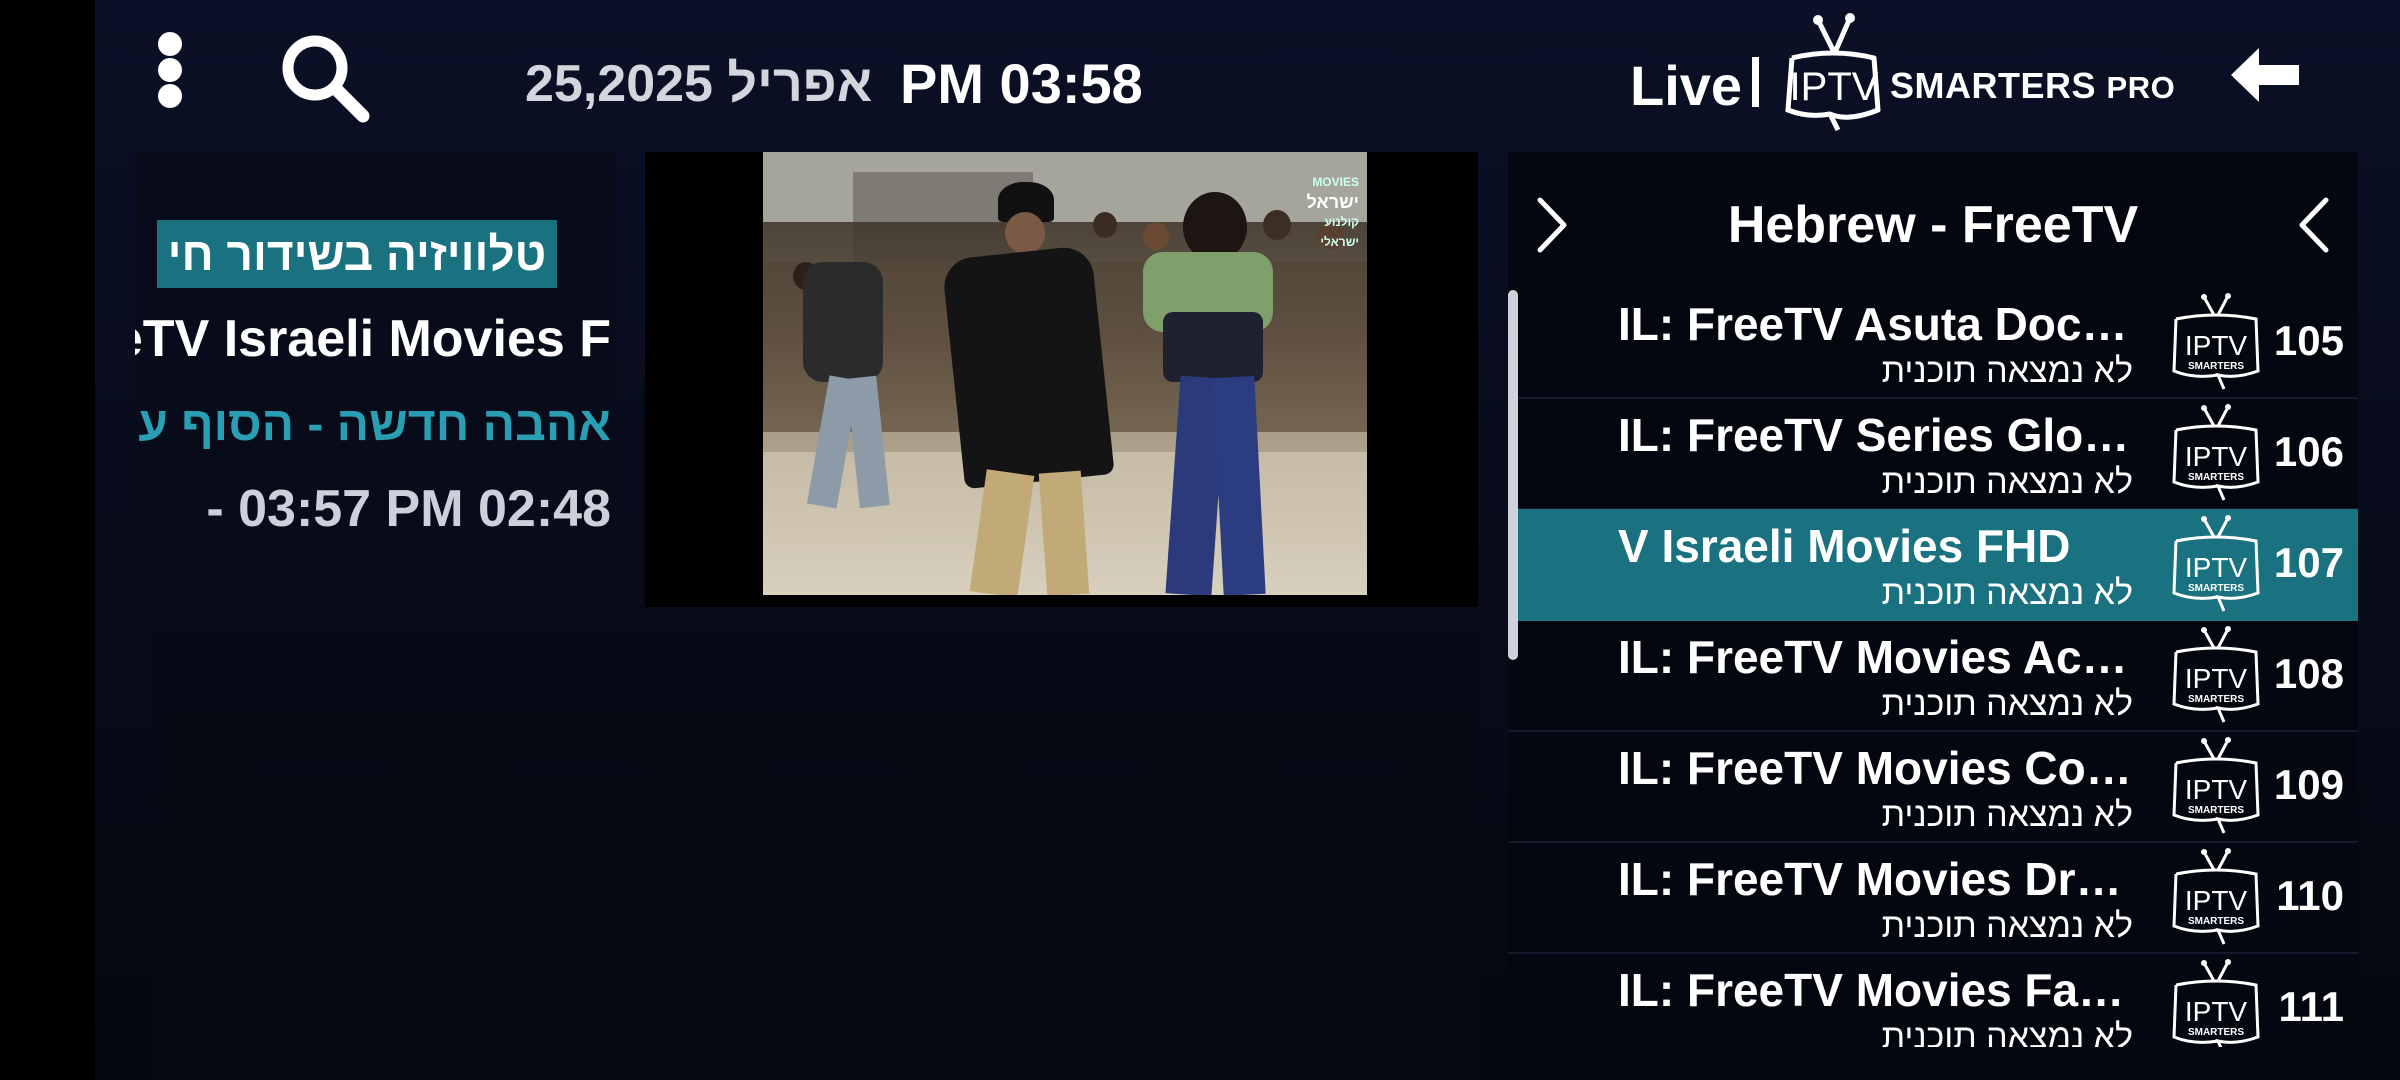 This screenshot has height=1080, width=2400. What do you see at coordinates (408, 509) in the screenshot?
I see `program-time-range: - 03:57 PM 02:48` at bounding box center [408, 509].